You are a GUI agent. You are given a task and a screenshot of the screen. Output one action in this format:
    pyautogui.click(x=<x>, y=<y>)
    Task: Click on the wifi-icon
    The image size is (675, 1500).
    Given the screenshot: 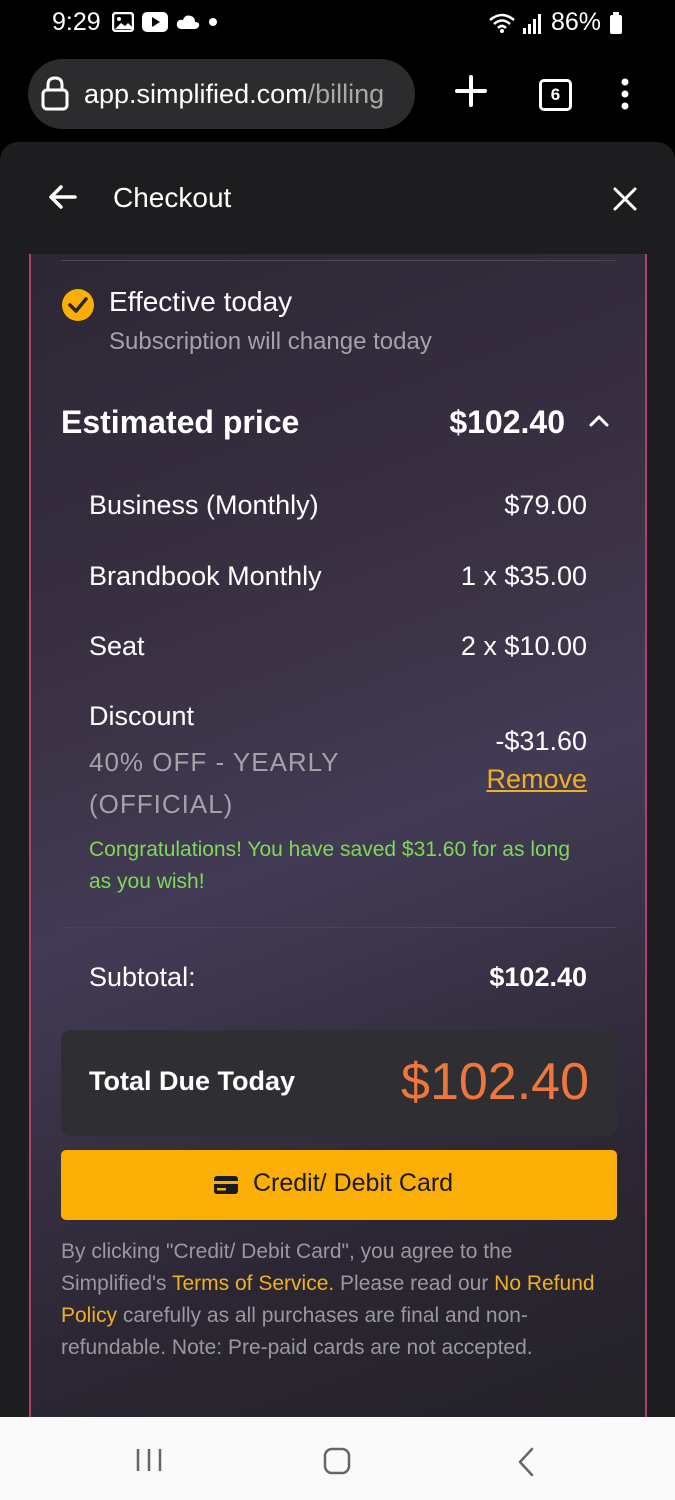 What is the action you would take?
    pyautogui.click(x=502, y=23)
    